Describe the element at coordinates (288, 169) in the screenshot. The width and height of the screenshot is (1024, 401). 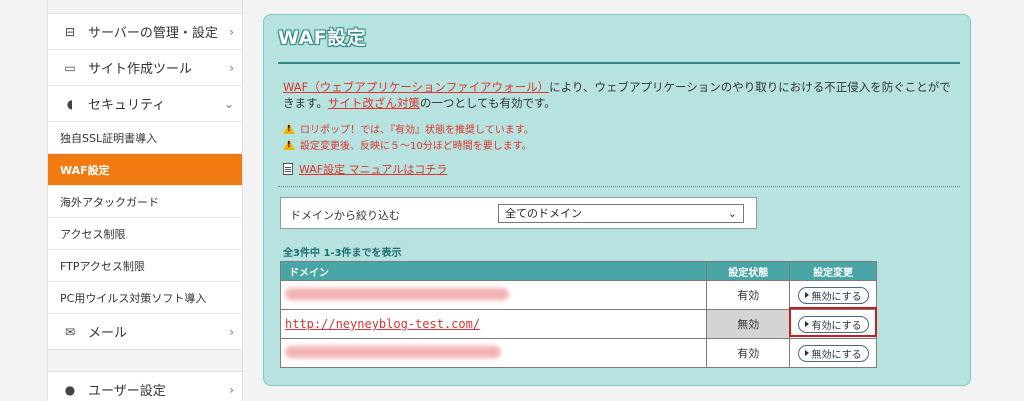
I see `document-icon` at that location.